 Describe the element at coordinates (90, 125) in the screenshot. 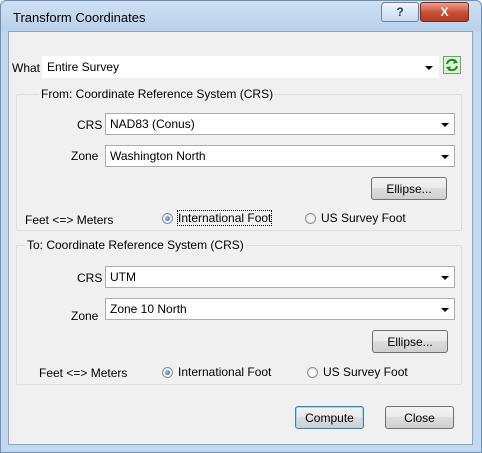

I see `from-crs-label: CRS` at that location.